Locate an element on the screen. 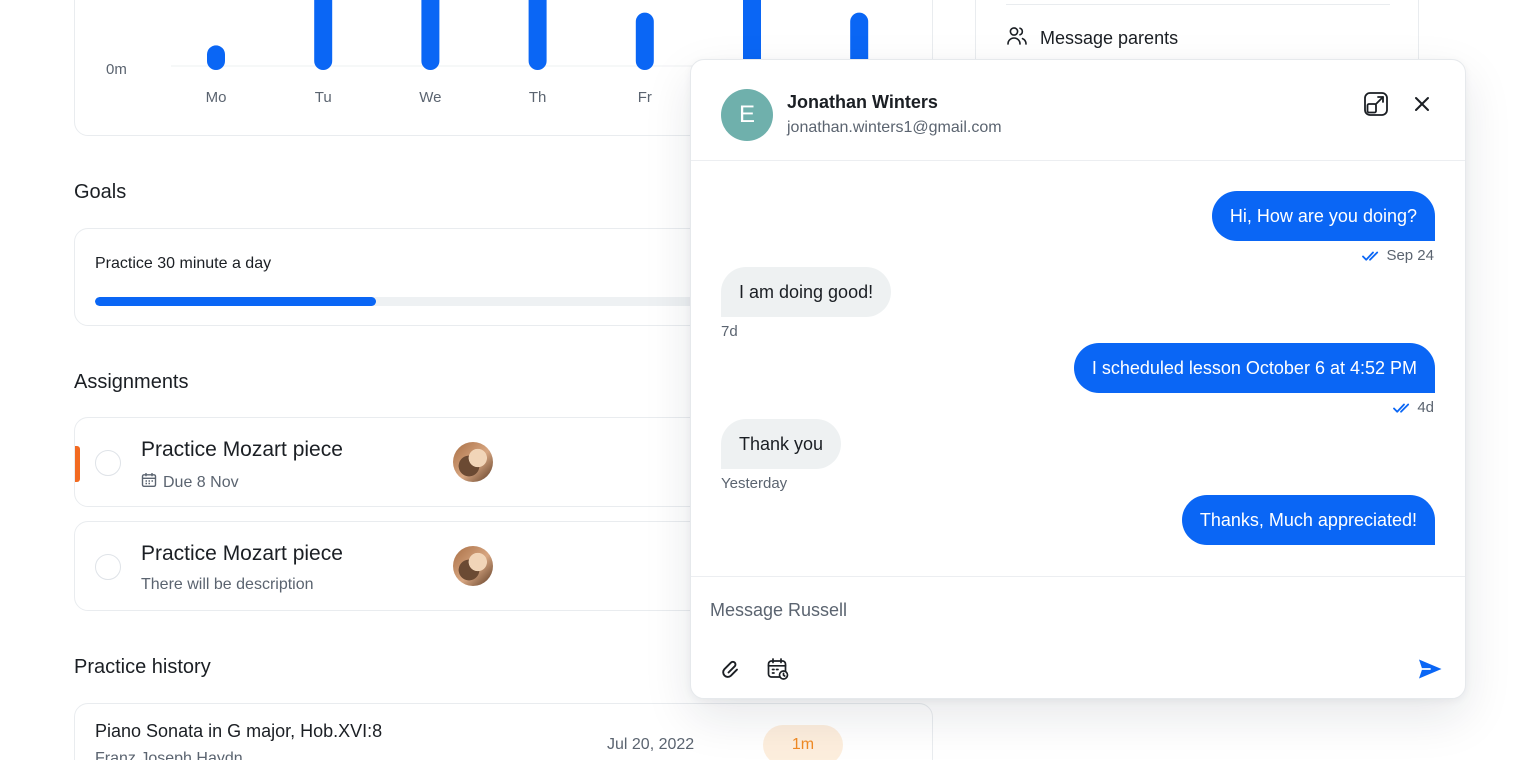 This screenshot has height=760, width=1518. assignments-heading: Assignments is located at coordinates (131, 382).